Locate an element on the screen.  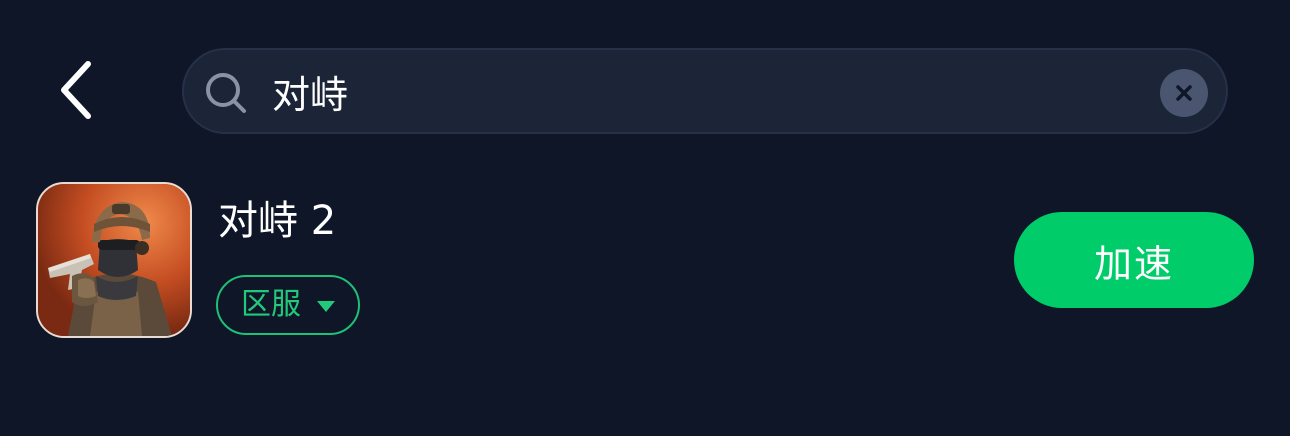
search-input is located at coordinates (702, 91).